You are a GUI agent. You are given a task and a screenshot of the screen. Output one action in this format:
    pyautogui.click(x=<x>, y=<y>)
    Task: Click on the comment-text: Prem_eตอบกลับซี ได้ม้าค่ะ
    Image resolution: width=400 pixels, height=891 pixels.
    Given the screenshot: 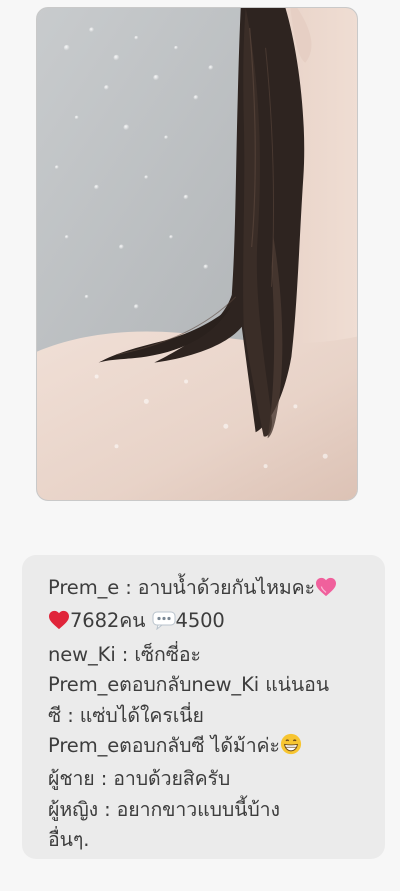 What is the action you would take?
    pyautogui.click(x=164, y=746)
    